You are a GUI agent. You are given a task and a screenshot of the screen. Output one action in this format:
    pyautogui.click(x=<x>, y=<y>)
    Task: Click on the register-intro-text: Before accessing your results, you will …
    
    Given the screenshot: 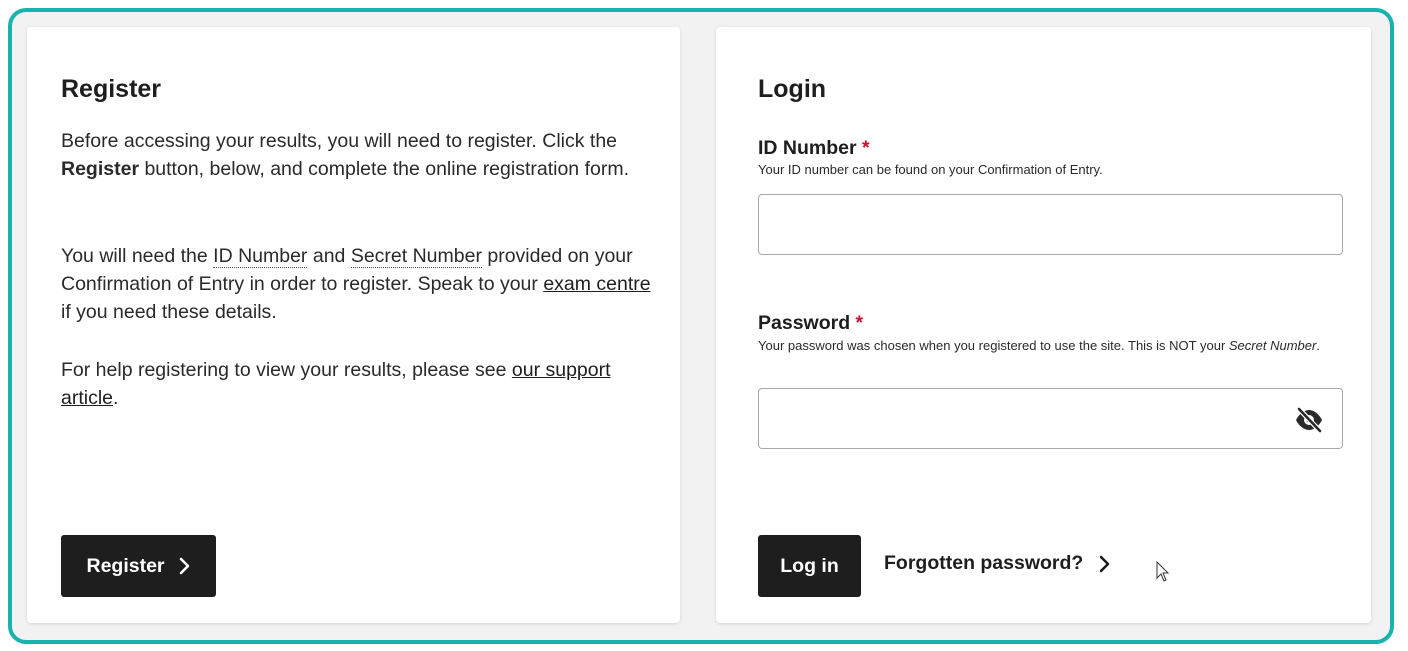 What is the action you would take?
    pyautogui.click(x=351, y=155)
    